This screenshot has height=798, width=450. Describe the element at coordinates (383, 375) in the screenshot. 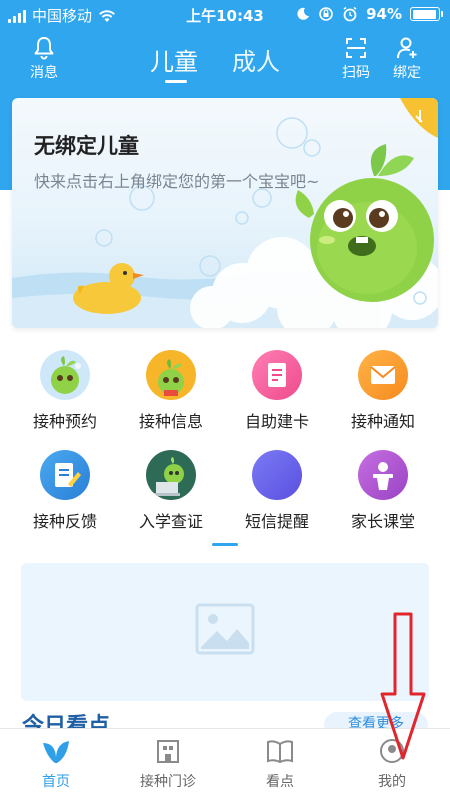

I see `envelope-icon` at that location.